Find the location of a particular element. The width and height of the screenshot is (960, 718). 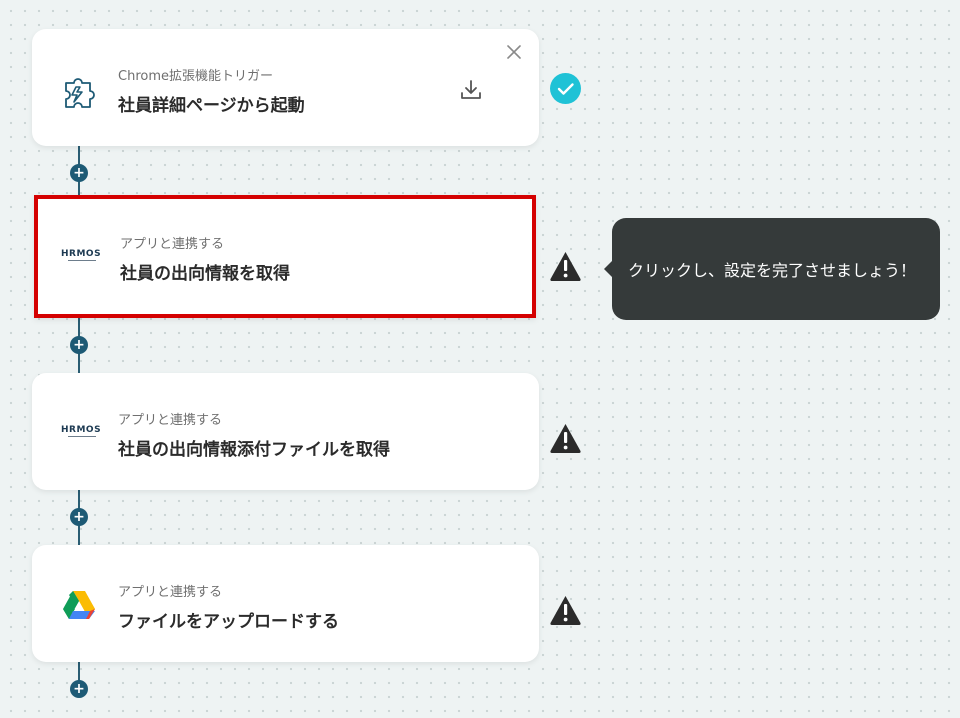

setup-tooltip: クリックし、設定を完了させましょう！ is located at coordinates (772, 269).